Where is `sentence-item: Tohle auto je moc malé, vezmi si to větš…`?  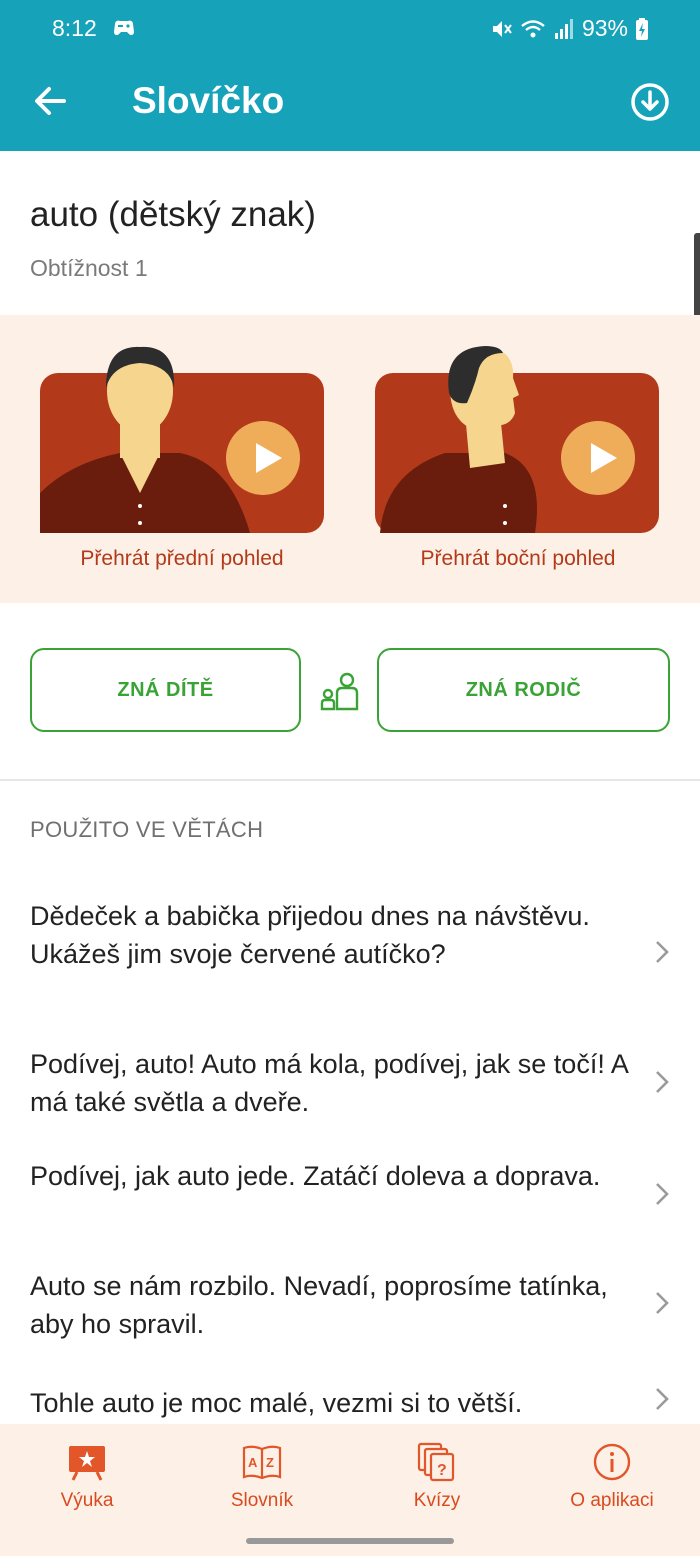
sentence-item: Tohle auto je moc malé, vezmi si to větš… is located at coordinates (350, 1402).